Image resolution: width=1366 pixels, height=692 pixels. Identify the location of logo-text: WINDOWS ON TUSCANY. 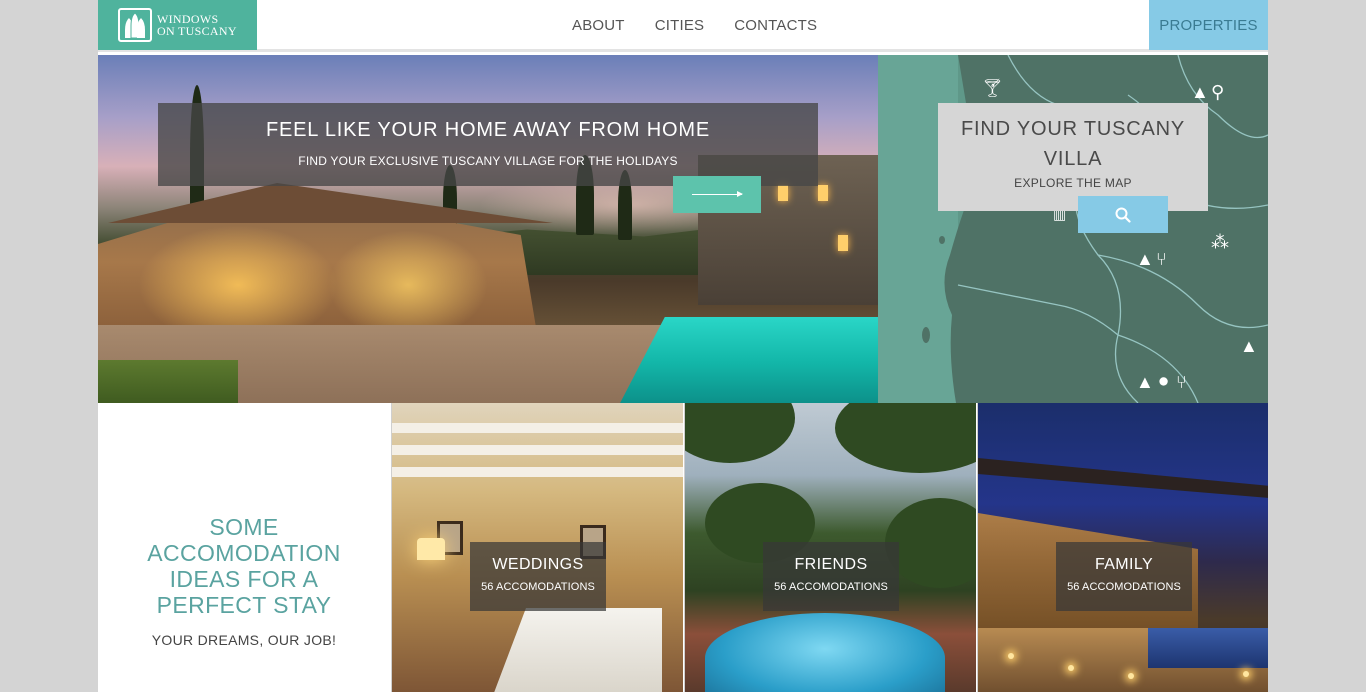
(197, 25).